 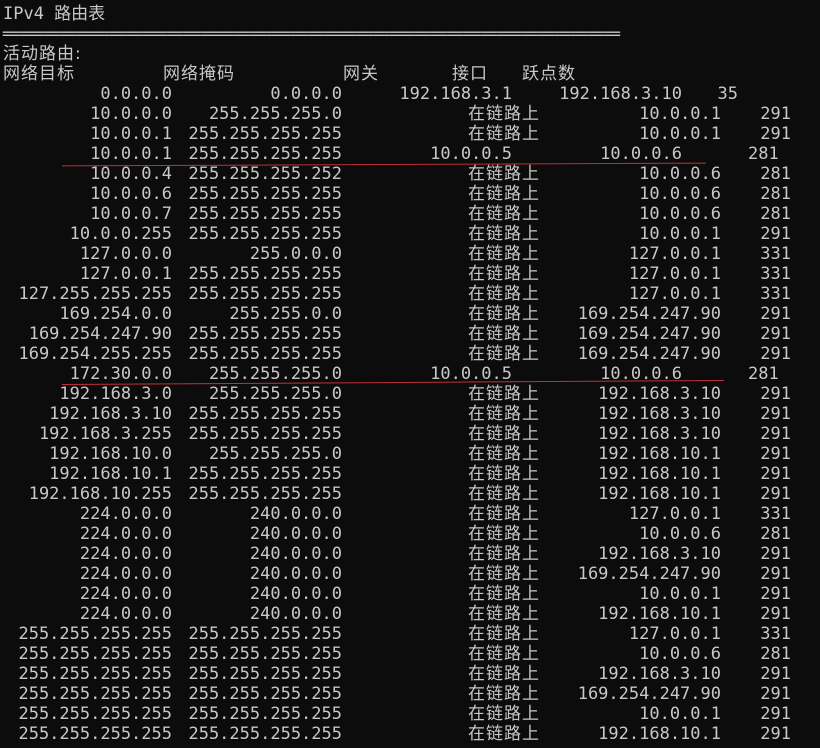 What do you see at coordinates (131, 114) in the screenshot?
I see `route-destination: 10.0.0.0` at bounding box center [131, 114].